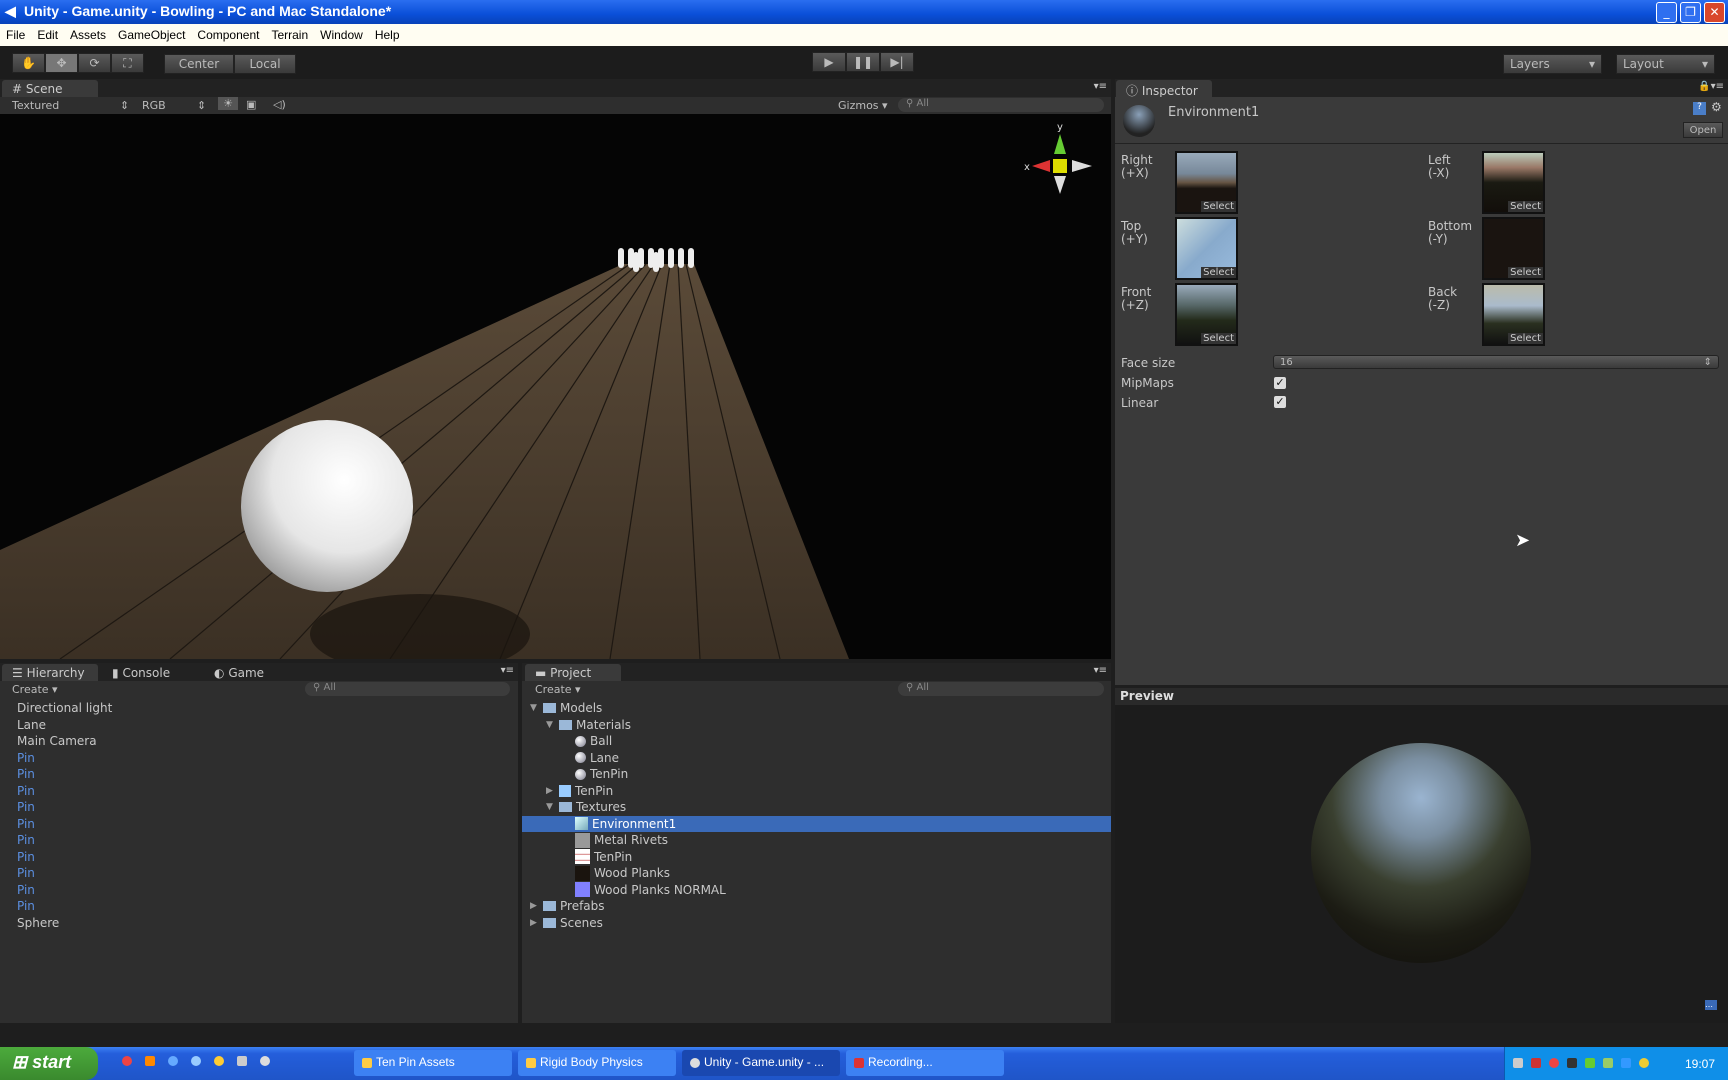  I want to click on project-item: Metal Rivets, so click(816, 840).